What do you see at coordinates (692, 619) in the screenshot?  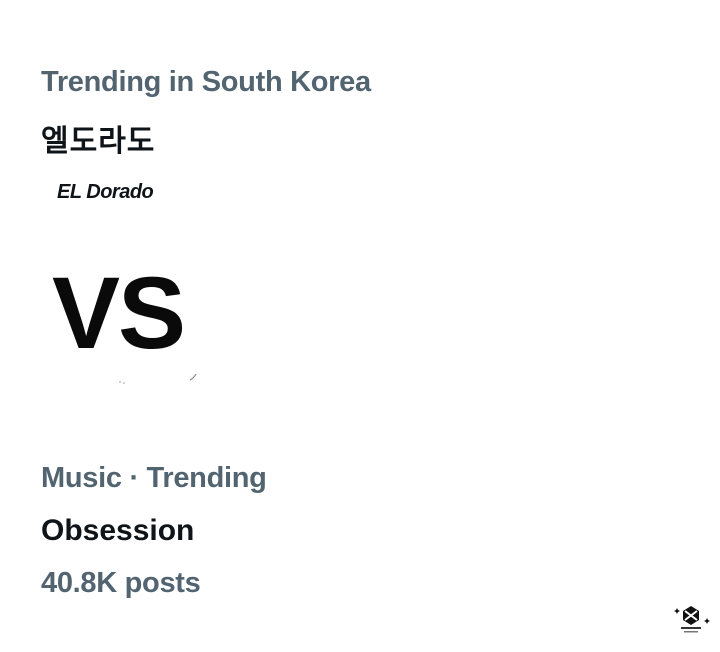 I see `fan-logo-icon` at bounding box center [692, 619].